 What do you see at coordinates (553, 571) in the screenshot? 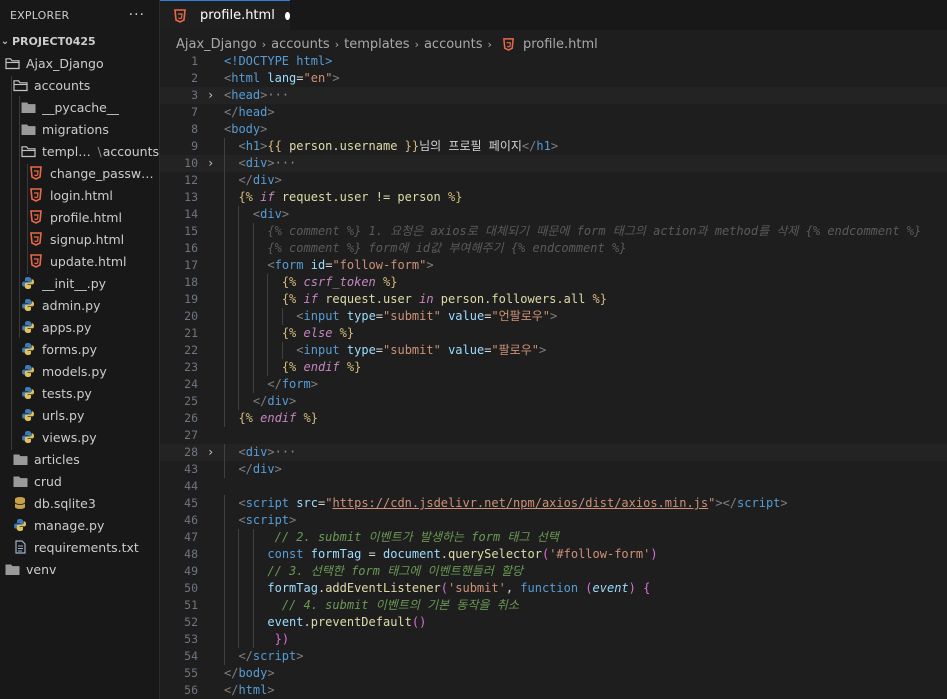
I see `code-line: 49 // 3. 선택한 form 태그에 이벤트핸들러 할당` at bounding box center [553, 571].